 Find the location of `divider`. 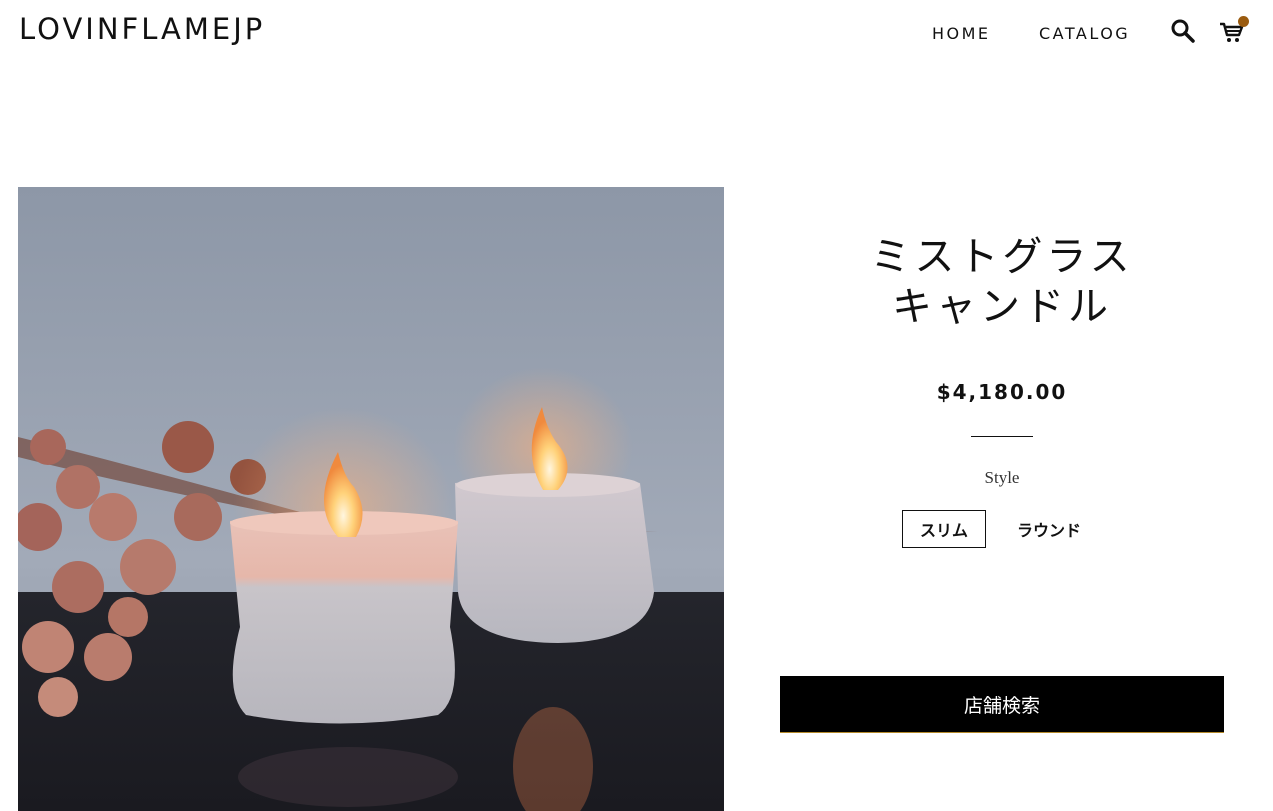

divider is located at coordinates (1002, 436).